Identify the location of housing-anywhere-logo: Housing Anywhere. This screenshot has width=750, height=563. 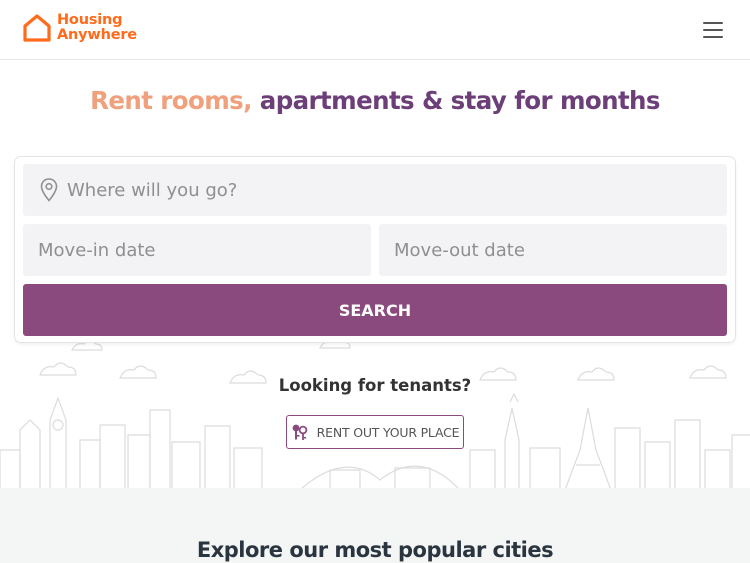
(79, 28).